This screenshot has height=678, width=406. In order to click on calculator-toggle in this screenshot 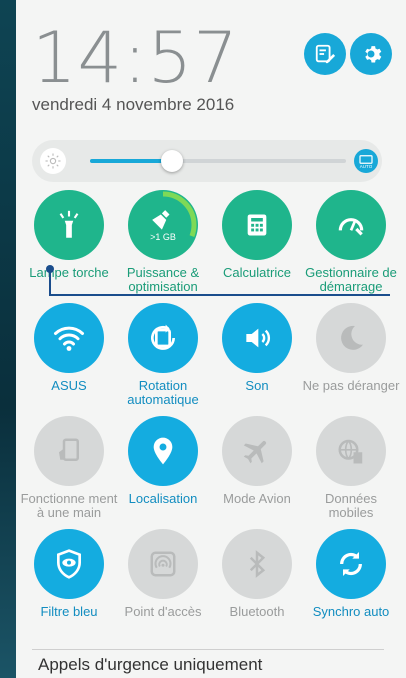, I will do `click(257, 225)`.